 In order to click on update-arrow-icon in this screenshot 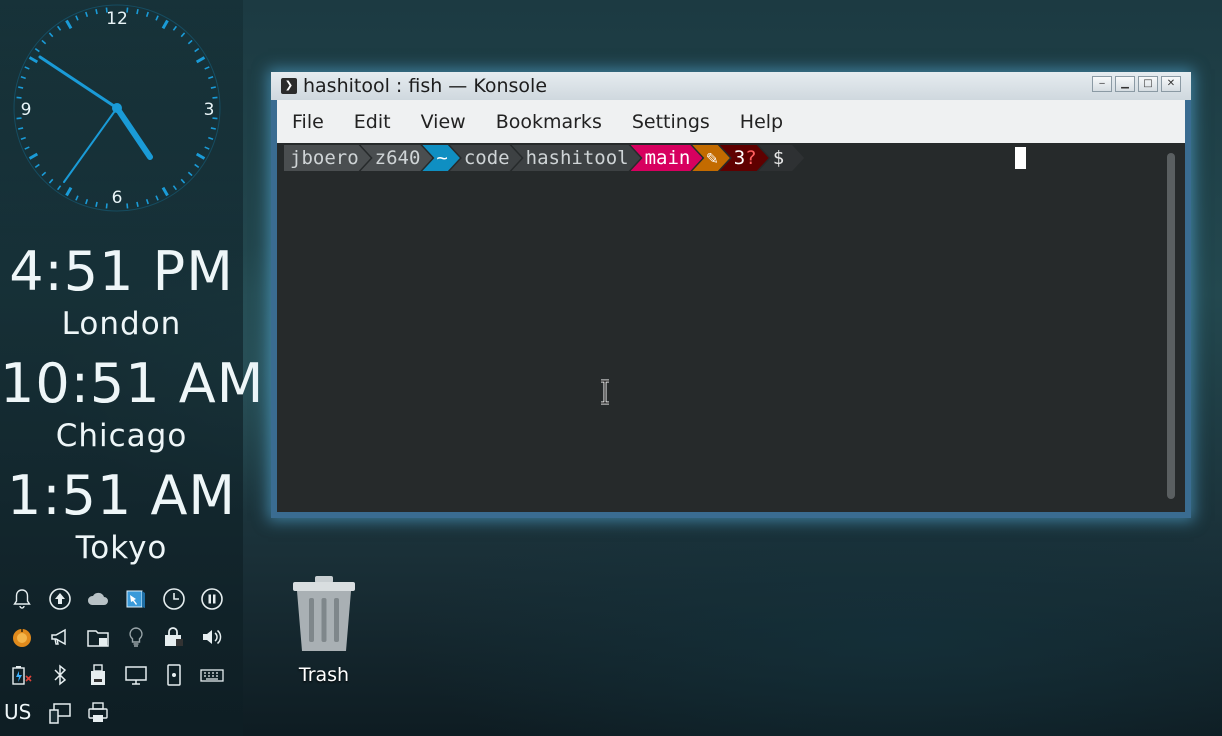, I will do `click(60, 599)`.